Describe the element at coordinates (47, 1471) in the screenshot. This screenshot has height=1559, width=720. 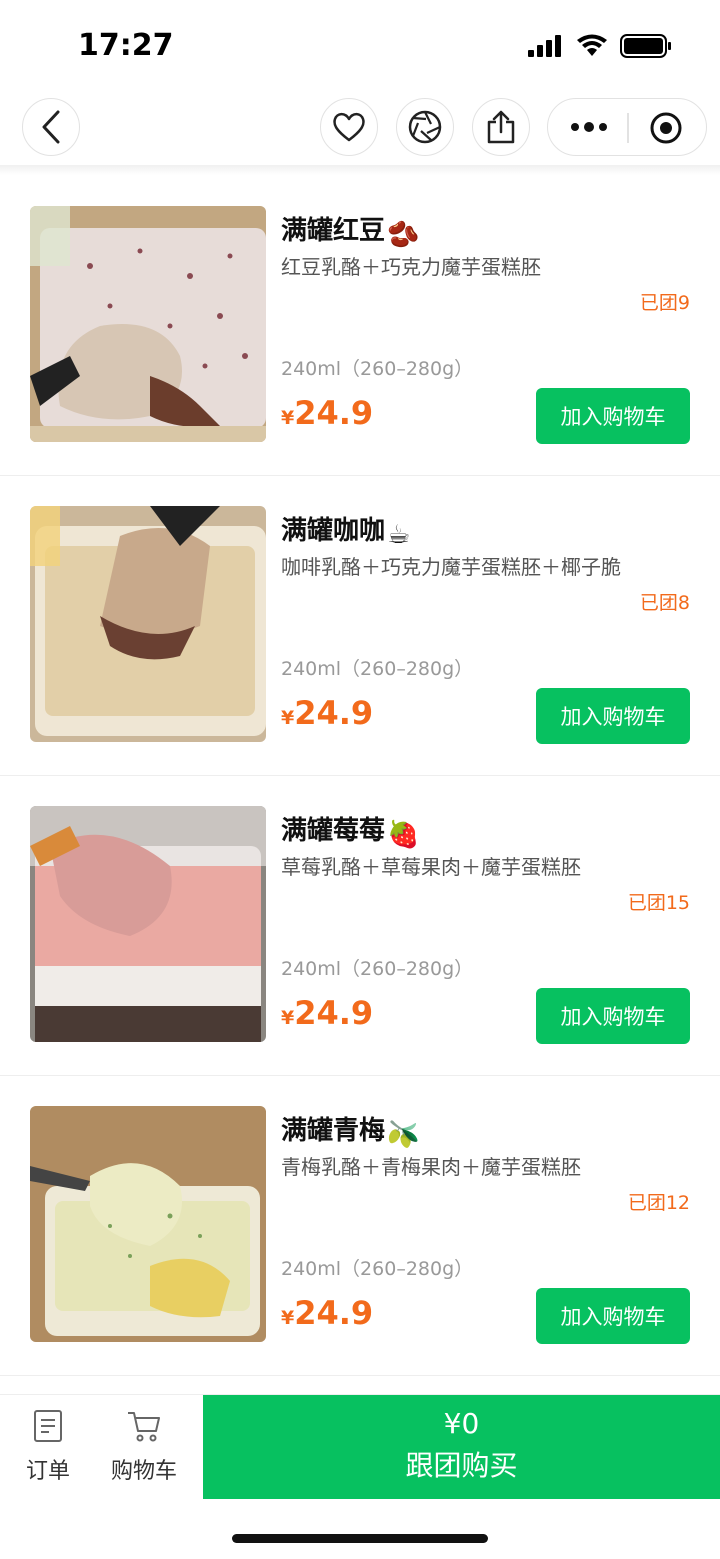
I see `tab-orders-label: 订单` at that location.